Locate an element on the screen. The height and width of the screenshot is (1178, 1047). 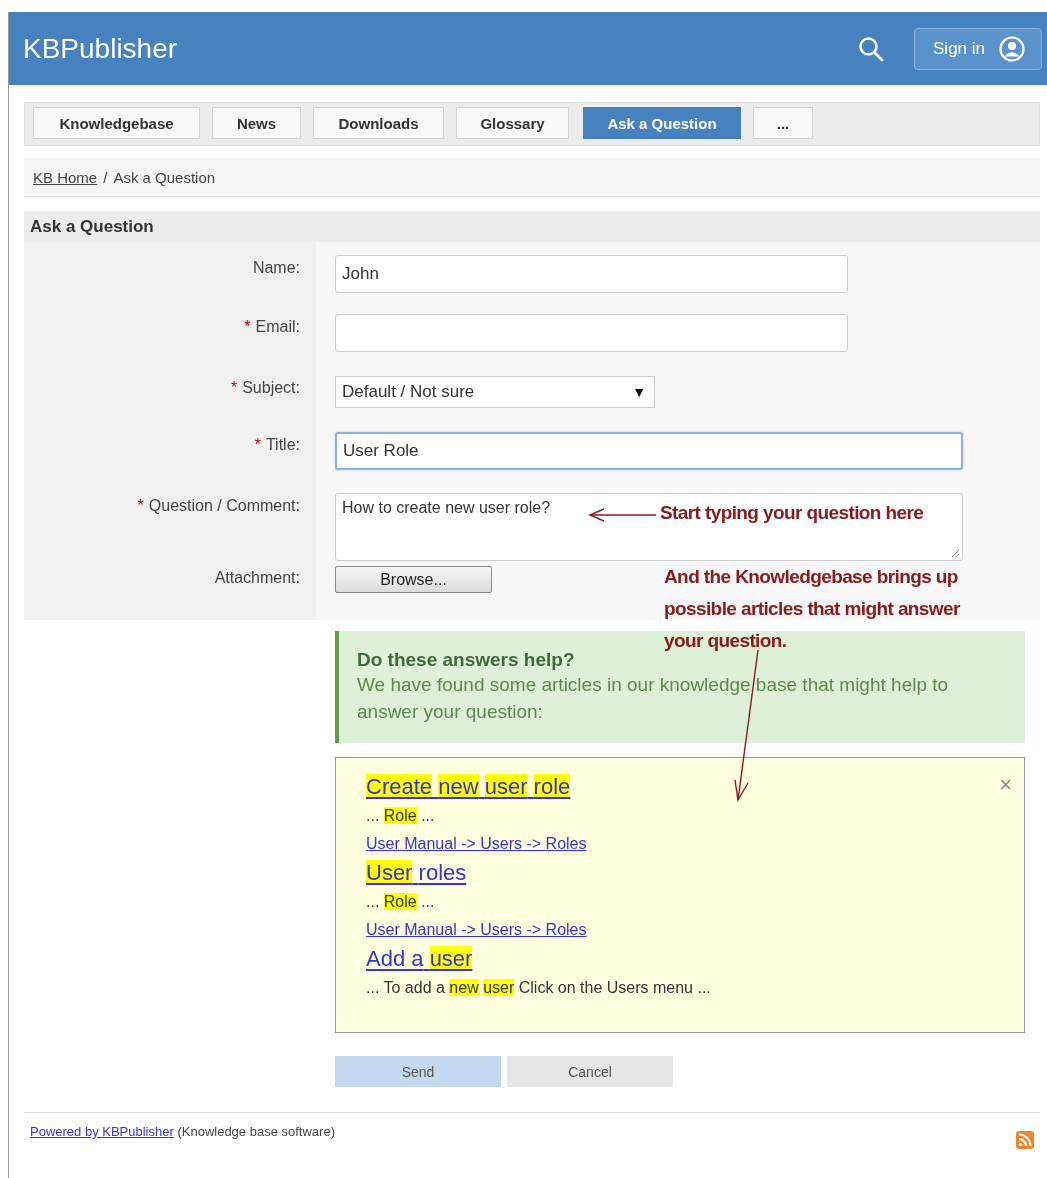
section-title: Ask a Question is located at coordinates (92, 226).